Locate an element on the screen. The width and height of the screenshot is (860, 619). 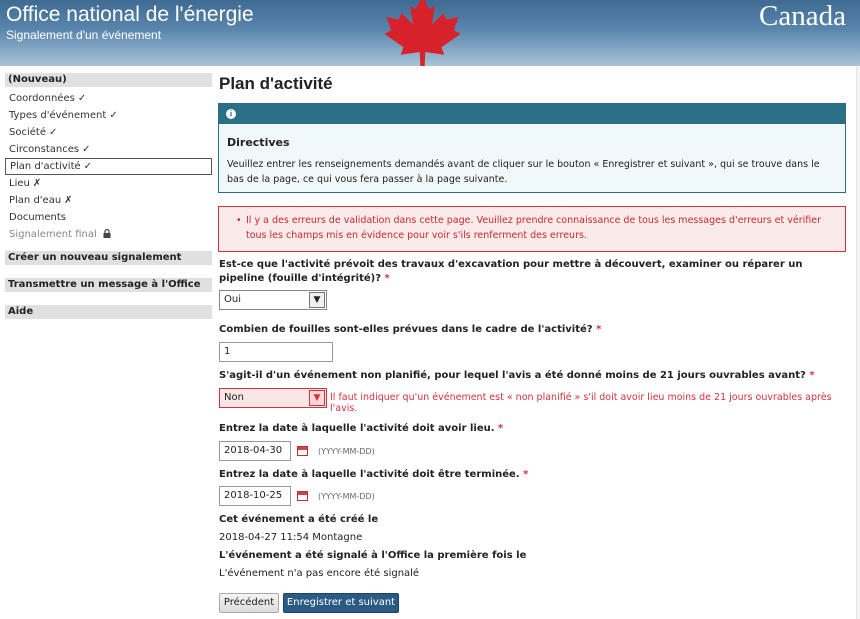
sidebar-item-label: Lieu is located at coordinates (19, 183).